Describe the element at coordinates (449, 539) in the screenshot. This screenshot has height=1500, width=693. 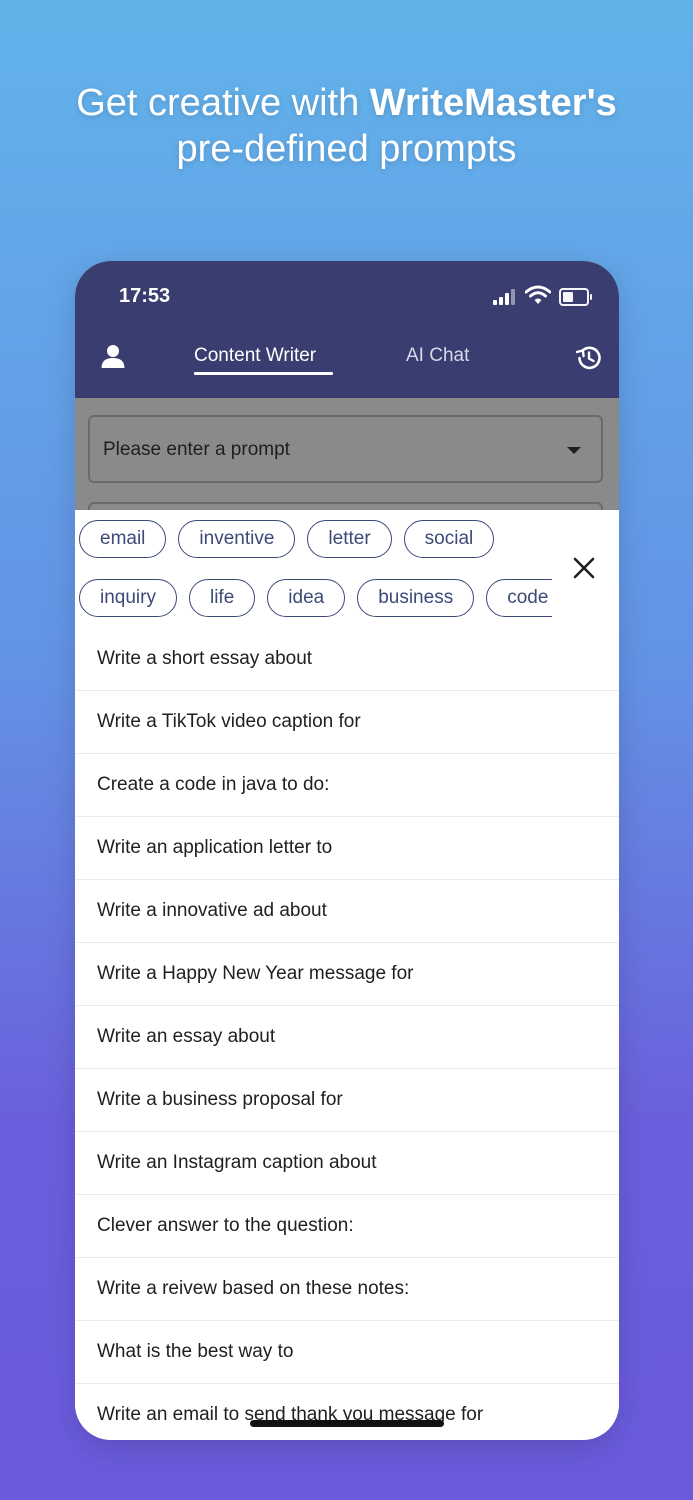
I see `tag-chip-social: social` at that location.